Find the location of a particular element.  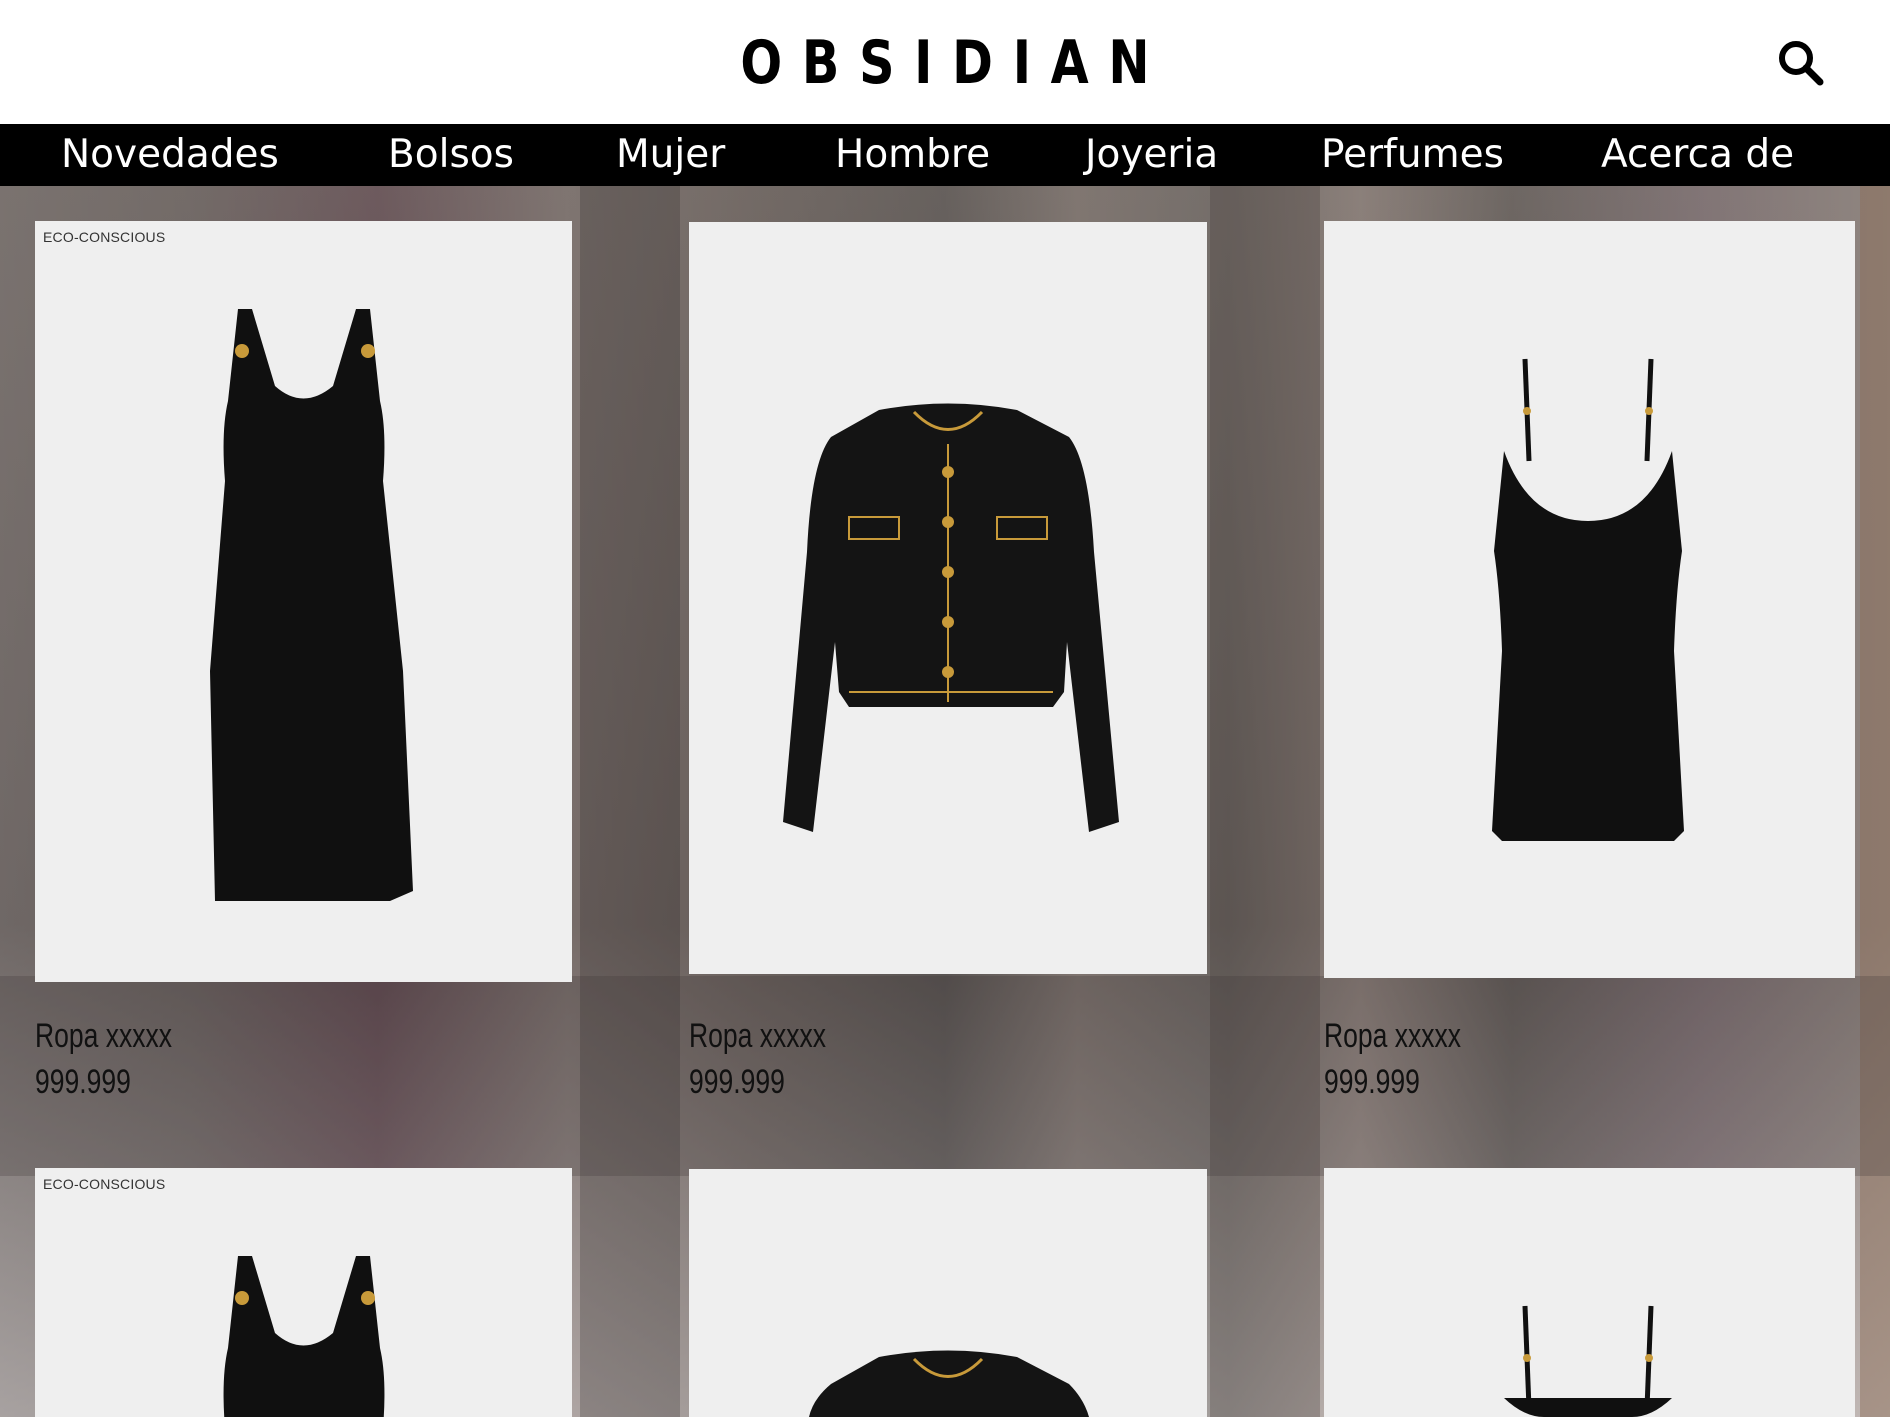

site-logo: OBSIDIAN is located at coordinates (945, 63).